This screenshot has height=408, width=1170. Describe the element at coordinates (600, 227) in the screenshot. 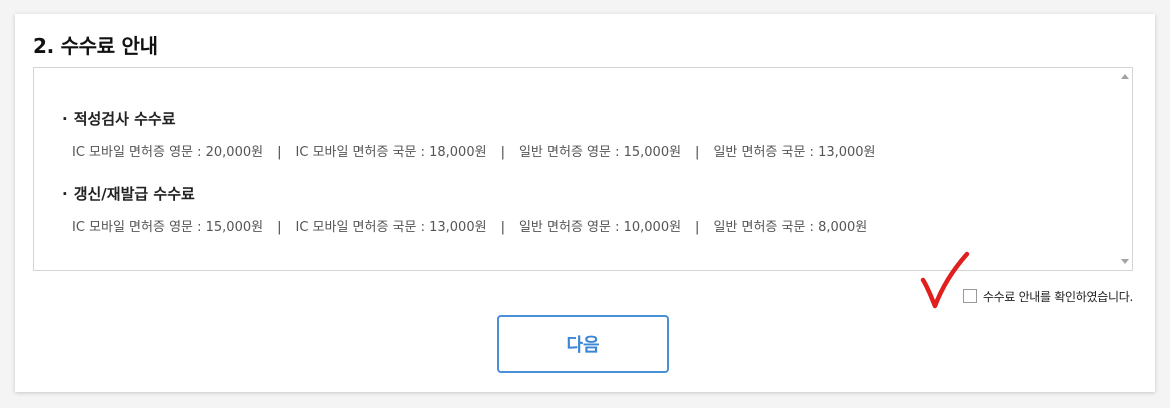

I see `fee-item: 일반 면허증 영문 : 10,000원` at that location.